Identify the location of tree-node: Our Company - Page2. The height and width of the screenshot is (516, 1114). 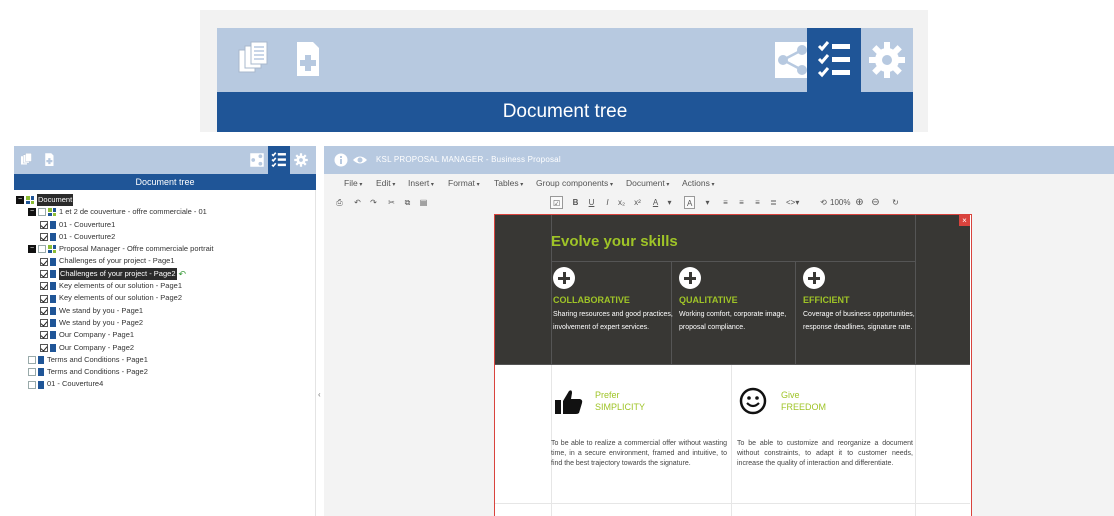
(165, 348).